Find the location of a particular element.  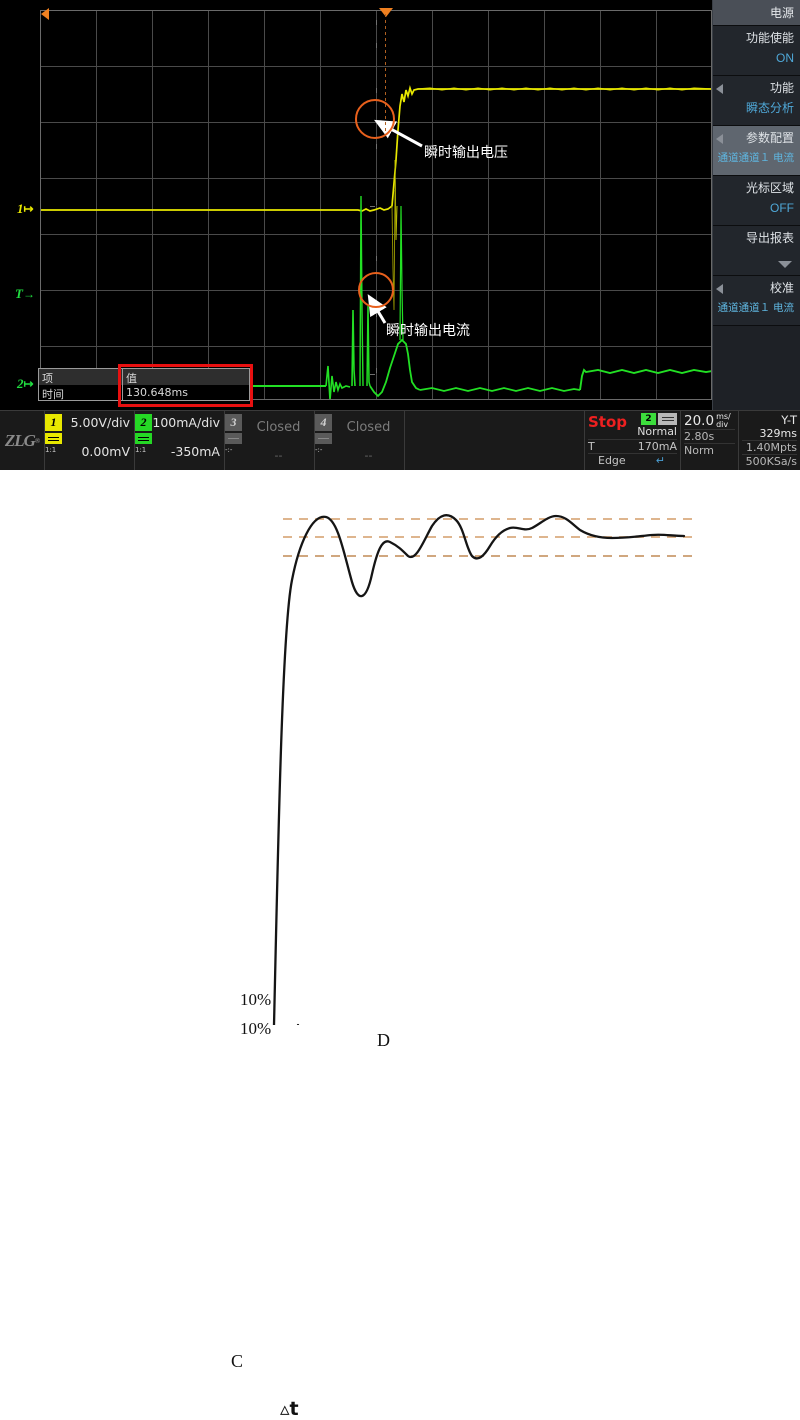

timebase-row: 20.0 ms/ div is located at coordinates (709, 421).